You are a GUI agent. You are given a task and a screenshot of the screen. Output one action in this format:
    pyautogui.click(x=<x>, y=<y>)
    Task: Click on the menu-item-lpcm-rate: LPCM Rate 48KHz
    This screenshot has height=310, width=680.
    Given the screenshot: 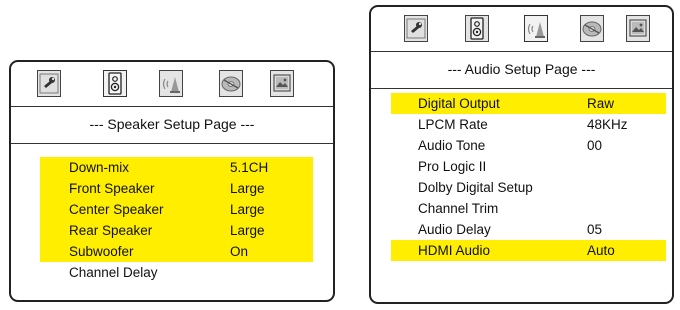 What is the action you would take?
    pyautogui.click(x=528, y=124)
    